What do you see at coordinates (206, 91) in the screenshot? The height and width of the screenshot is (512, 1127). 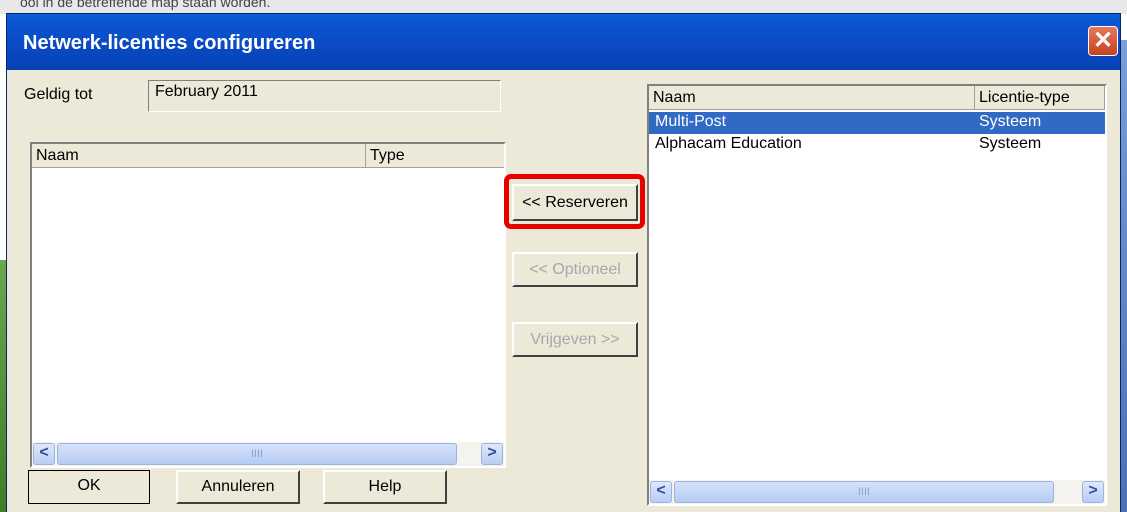 I see `valid-until-value: February 2011` at bounding box center [206, 91].